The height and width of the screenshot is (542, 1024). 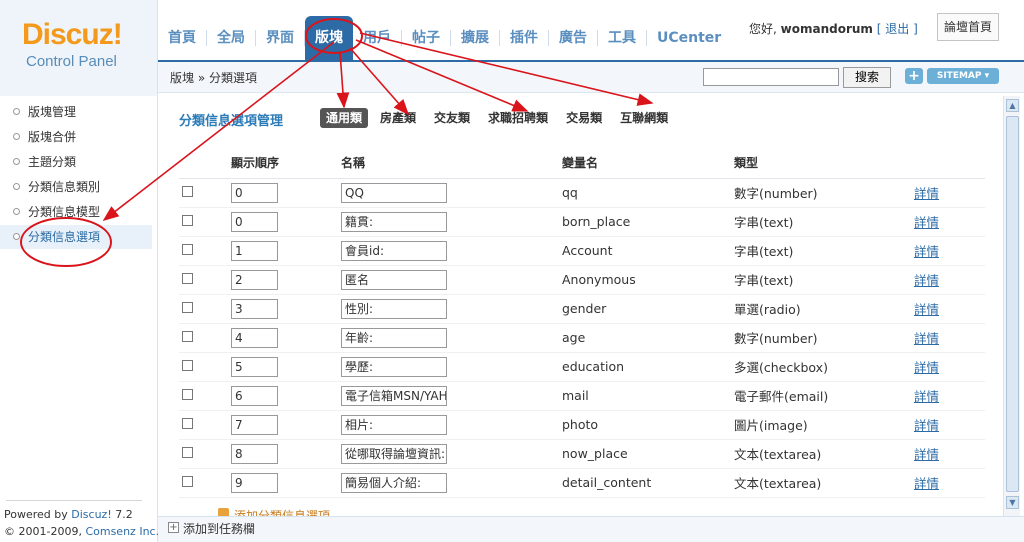 What do you see at coordinates (824, 454) in the screenshot?
I see `option-type: 文本(textarea)` at bounding box center [824, 454].